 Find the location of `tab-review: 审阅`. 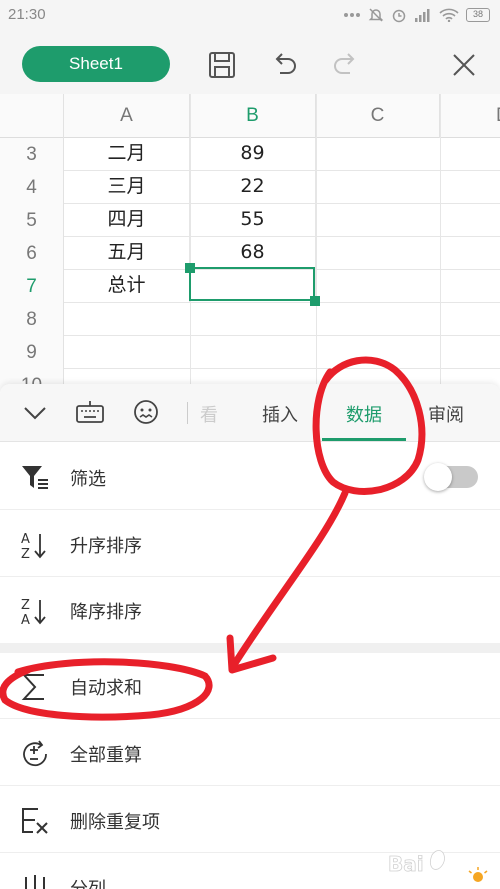

tab-review: 审阅 is located at coordinates (446, 414).